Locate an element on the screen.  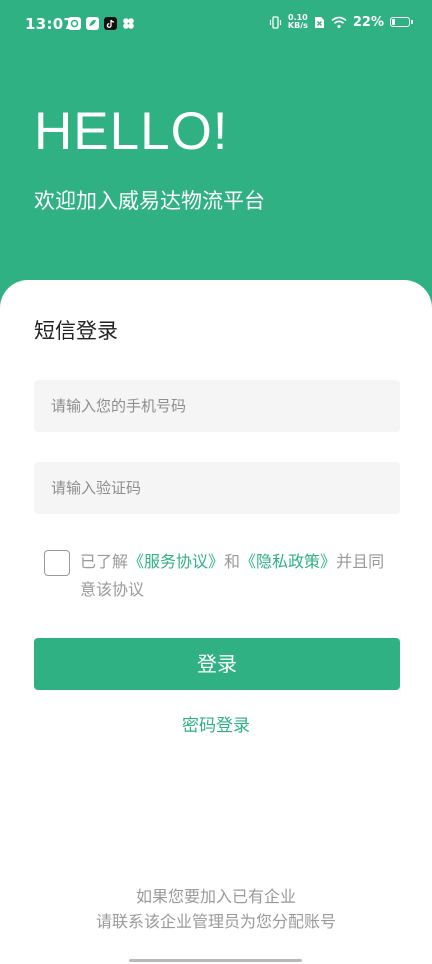
vibrate-icon is located at coordinates (275, 22).